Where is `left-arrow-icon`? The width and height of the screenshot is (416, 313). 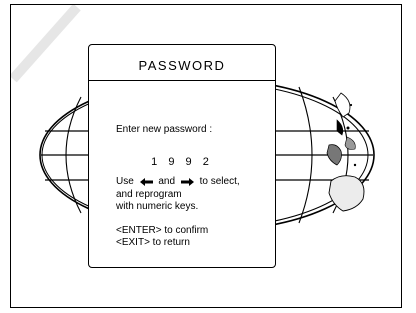 left-arrow-icon is located at coordinates (146, 182).